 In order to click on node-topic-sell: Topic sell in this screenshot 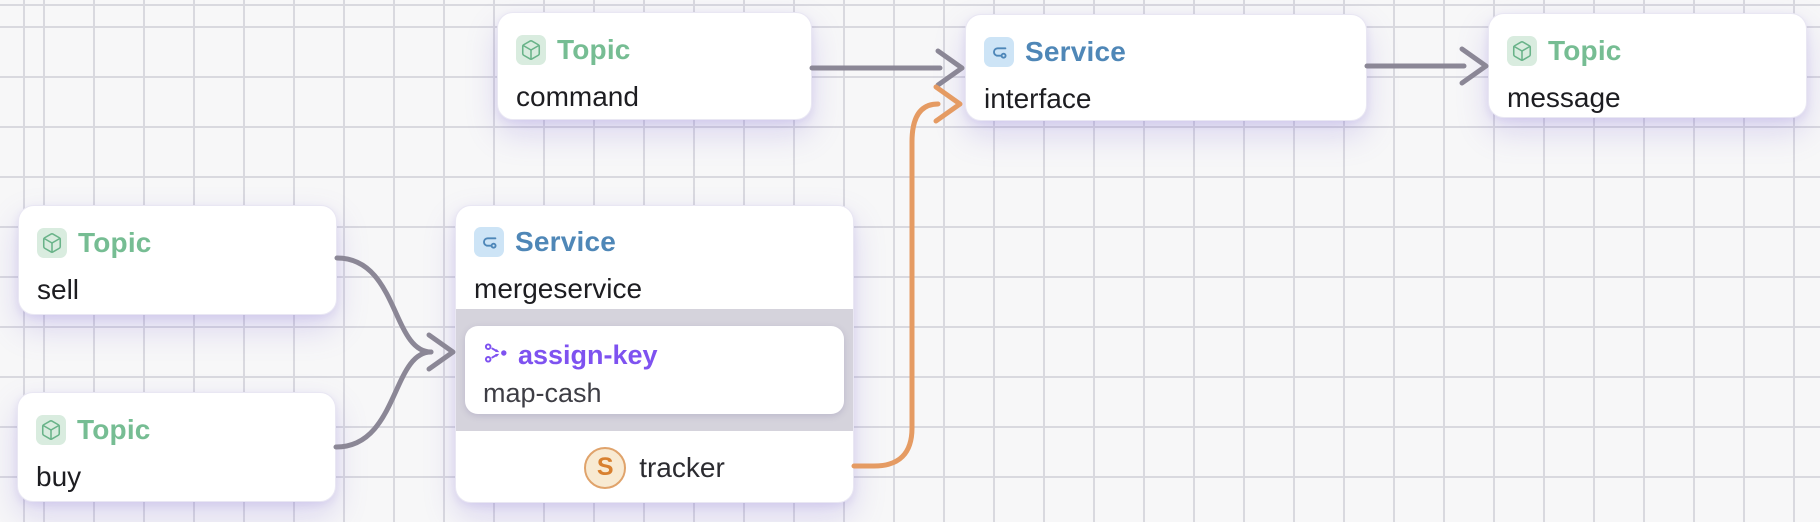, I will do `click(177, 260)`.